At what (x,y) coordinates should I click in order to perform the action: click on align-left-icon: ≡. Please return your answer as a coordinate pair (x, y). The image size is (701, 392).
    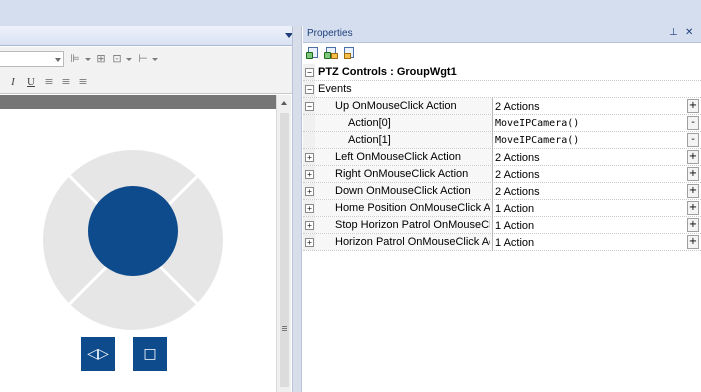
    Looking at the image, I should click on (49, 82).